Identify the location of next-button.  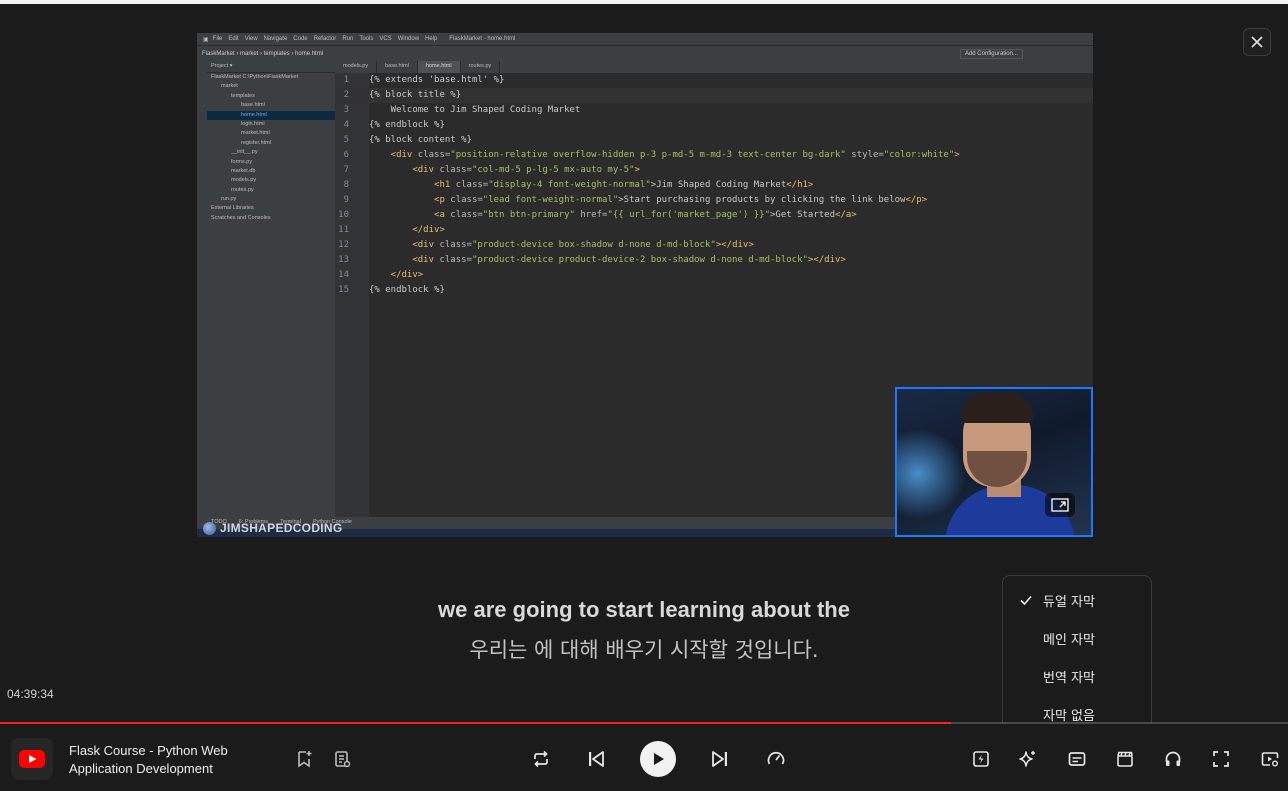
(720, 759).